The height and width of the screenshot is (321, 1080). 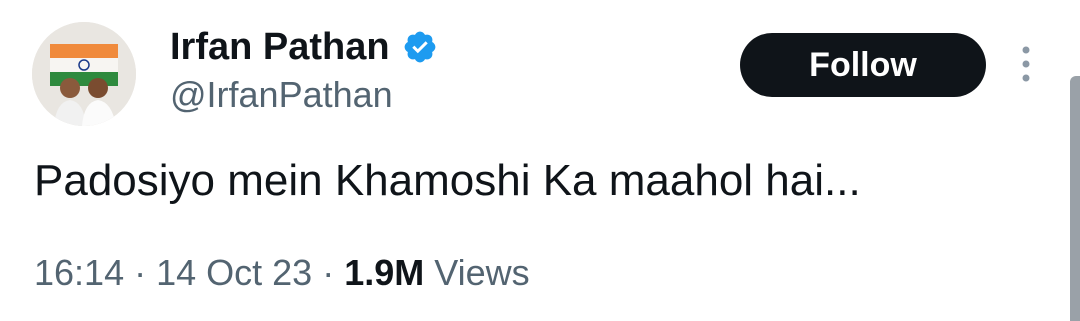 What do you see at coordinates (234, 273) in the screenshot?
I see `tweet-date: 14 Oct 23` at bounding box center [234, 273].